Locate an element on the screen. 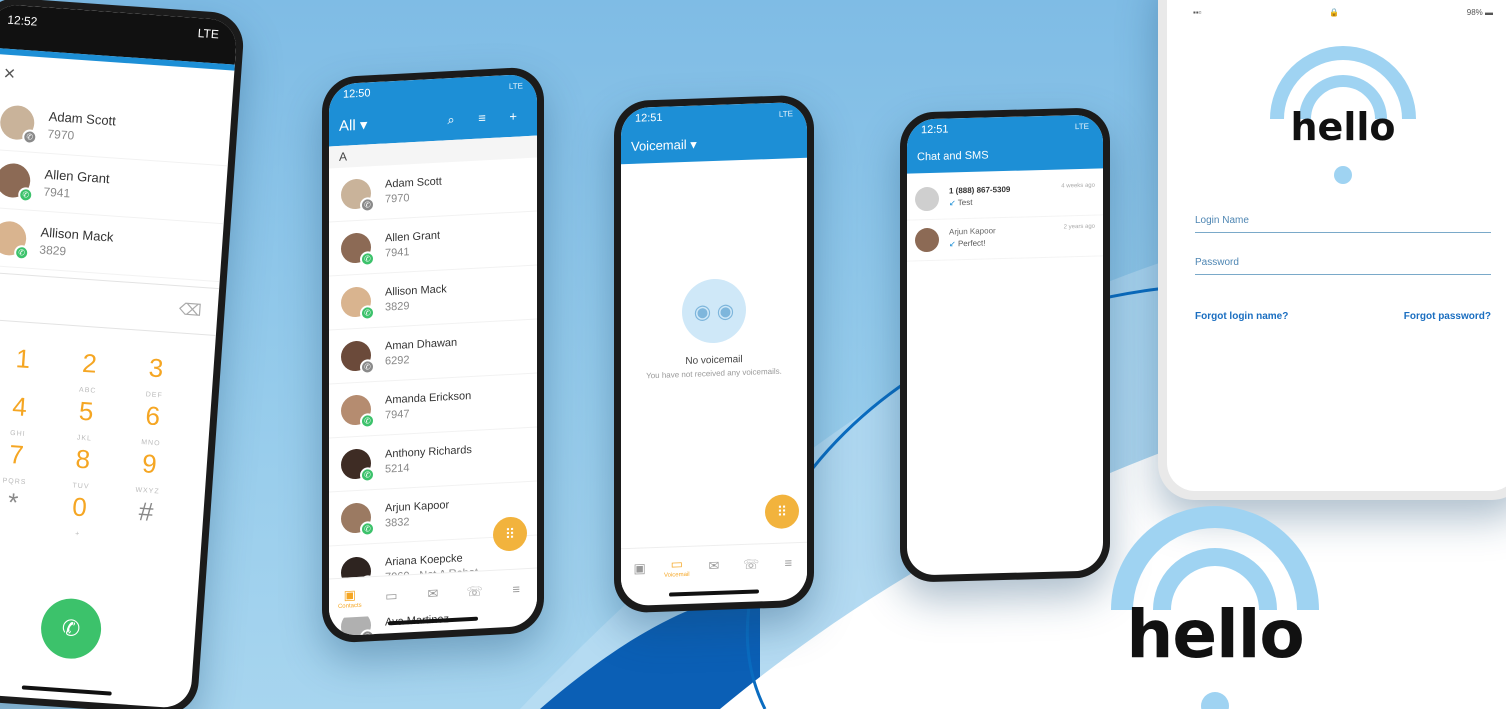  search-sort-add-icons: ⌕ ≡ + is located at coordinates (487, 118).